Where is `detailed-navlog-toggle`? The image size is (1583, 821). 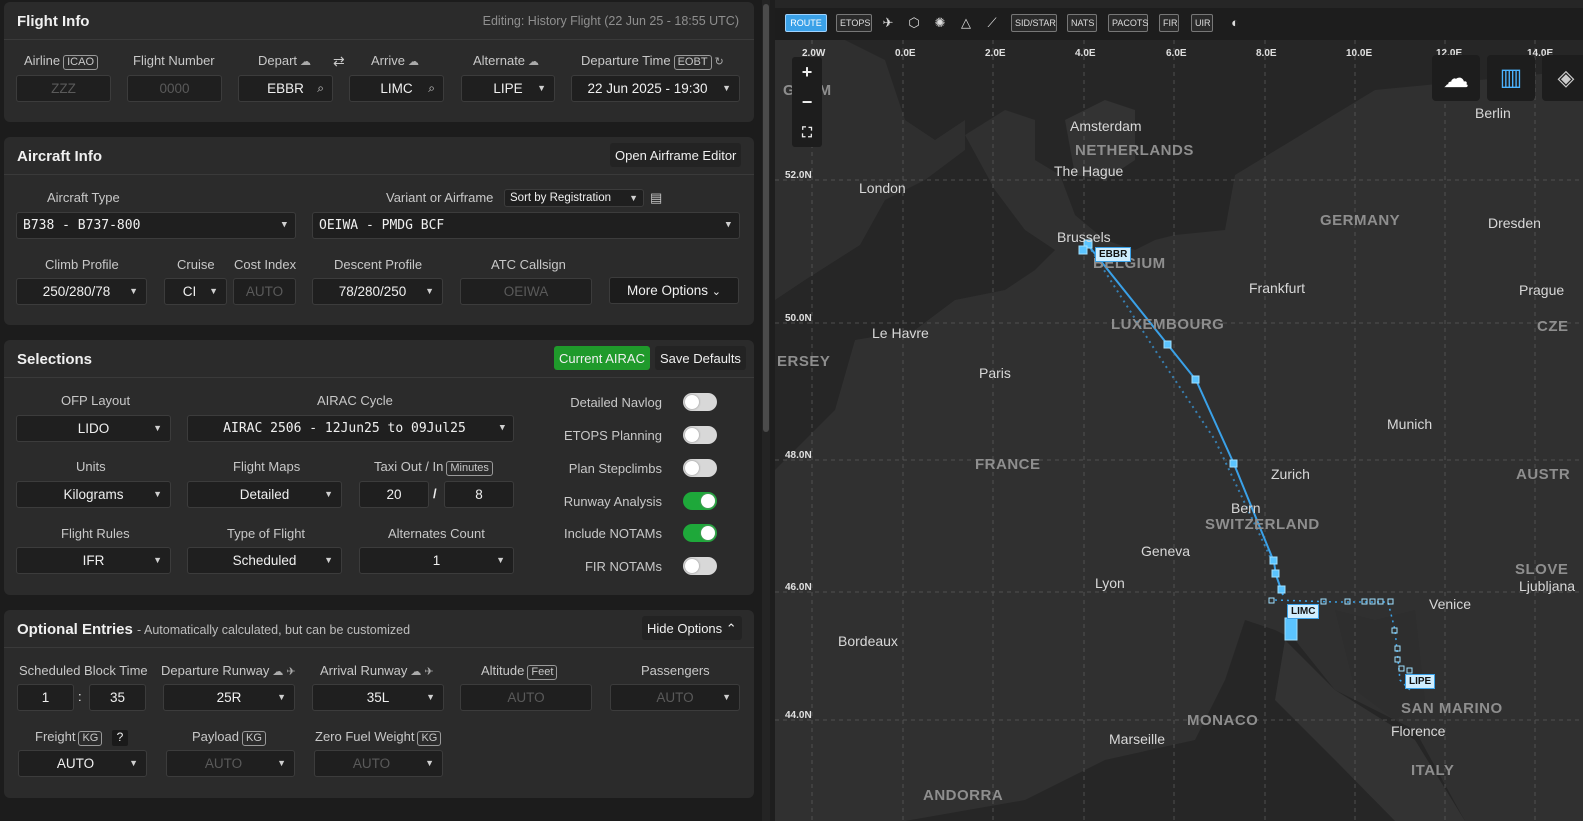 detailed-navlog-toggle is located at coordinates (700, 402).